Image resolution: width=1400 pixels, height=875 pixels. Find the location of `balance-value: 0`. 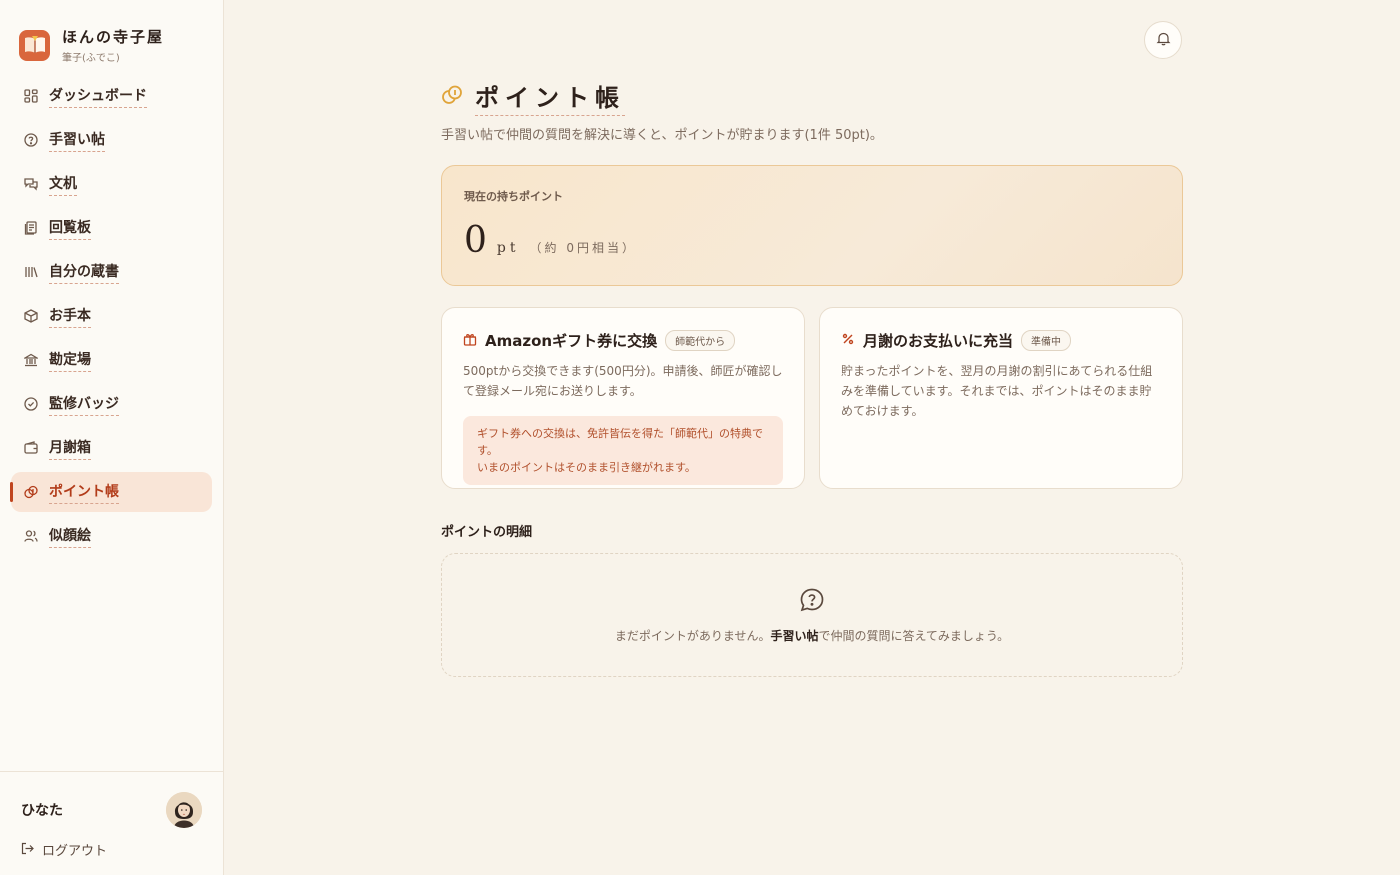

balance-value: 0 is located at coordinates (475, 240).